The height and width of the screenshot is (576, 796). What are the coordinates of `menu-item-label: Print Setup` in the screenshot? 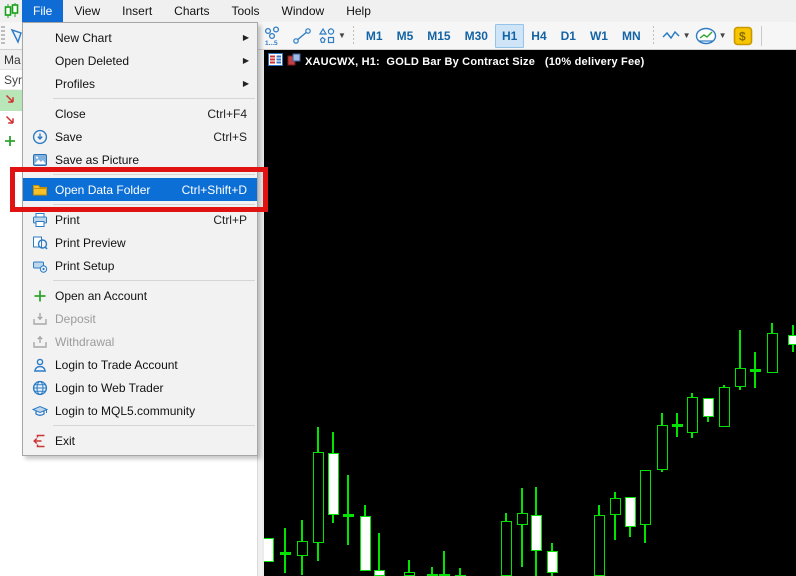 It's located at (85, 265).